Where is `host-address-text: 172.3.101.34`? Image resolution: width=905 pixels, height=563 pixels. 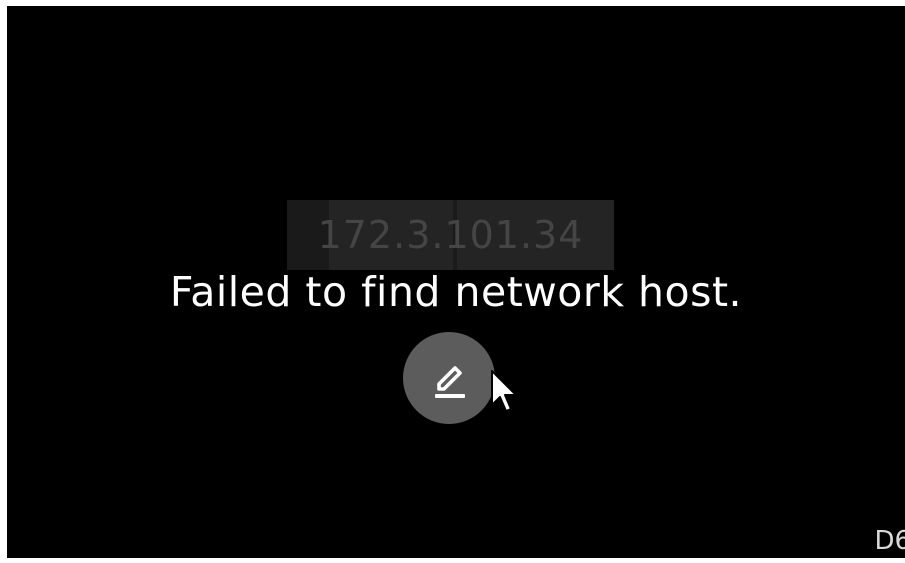 host-address-text: 172.3.101.34 is located at coordinates (450, 235).